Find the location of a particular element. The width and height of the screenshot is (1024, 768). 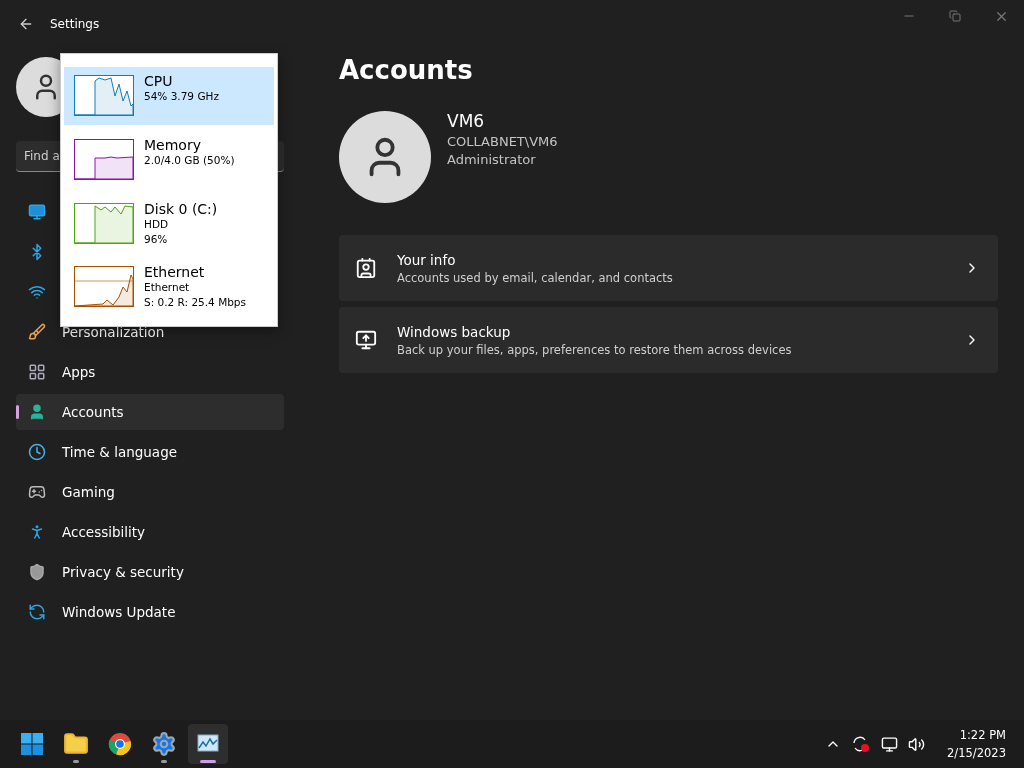

resource-detail: 2.0/4.0 GB (50%) is located at coordinates (189, 160).